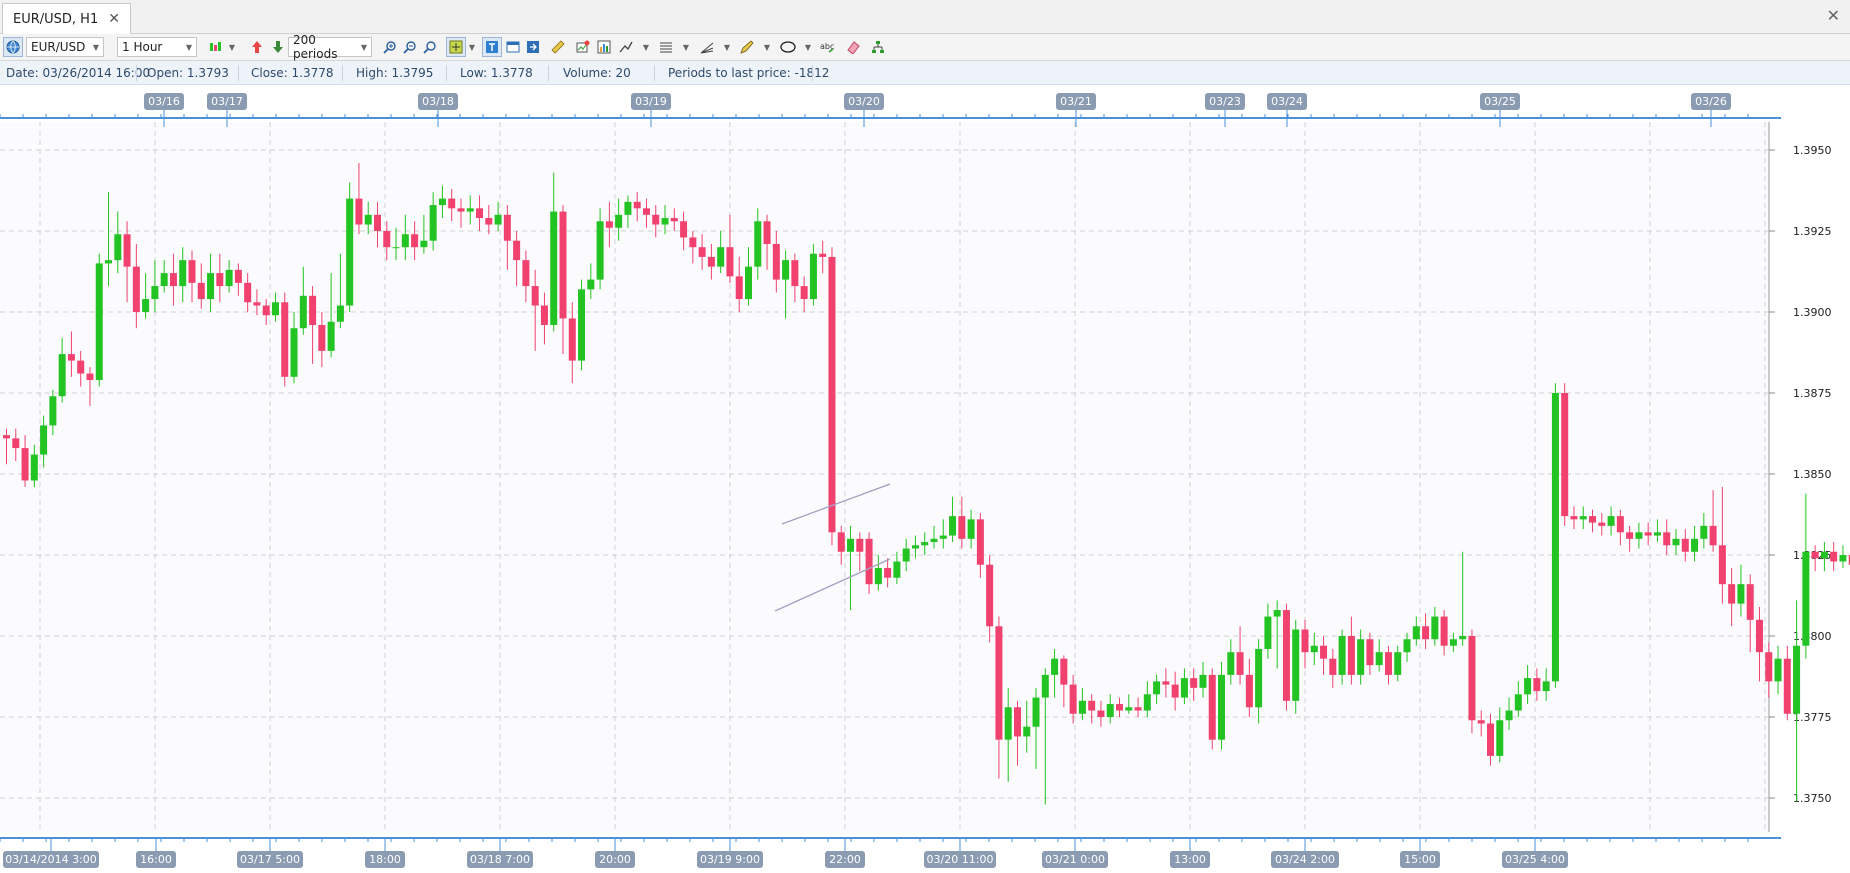 The image size is (1850, 873). I want to click on top-date-label: 03/23, so click(1225, 101).